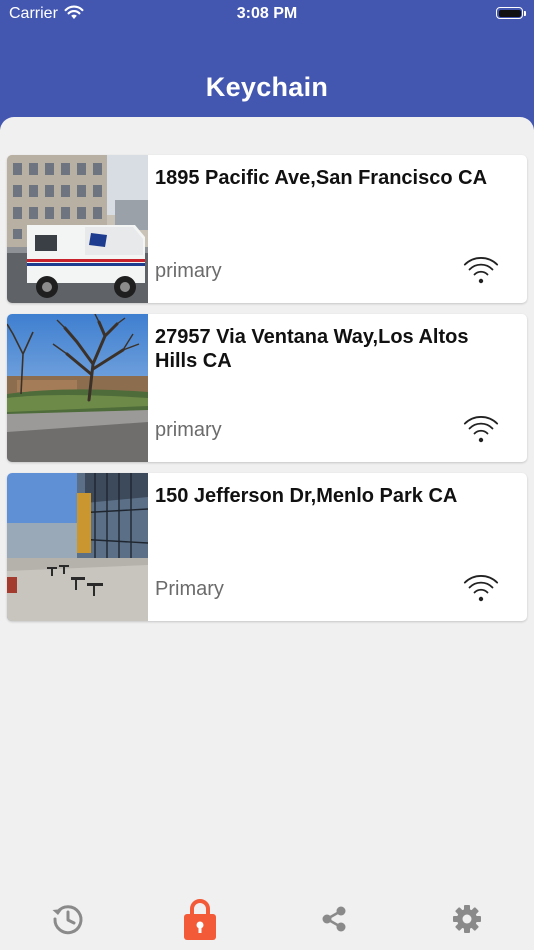 Image resolution: width=534 pixels, height=950 pixels. I want to click on tab-share, so click(334, 919).